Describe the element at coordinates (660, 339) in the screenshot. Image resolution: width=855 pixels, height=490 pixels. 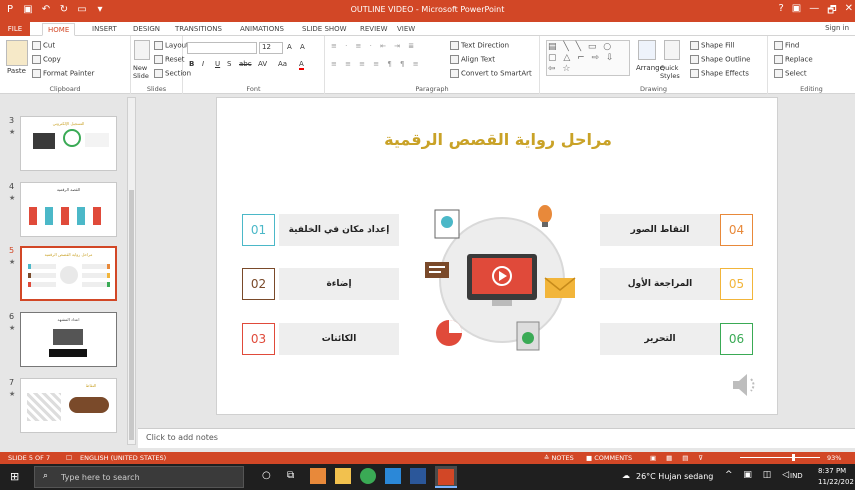
I see `step-label-06: التحرير` at that location.